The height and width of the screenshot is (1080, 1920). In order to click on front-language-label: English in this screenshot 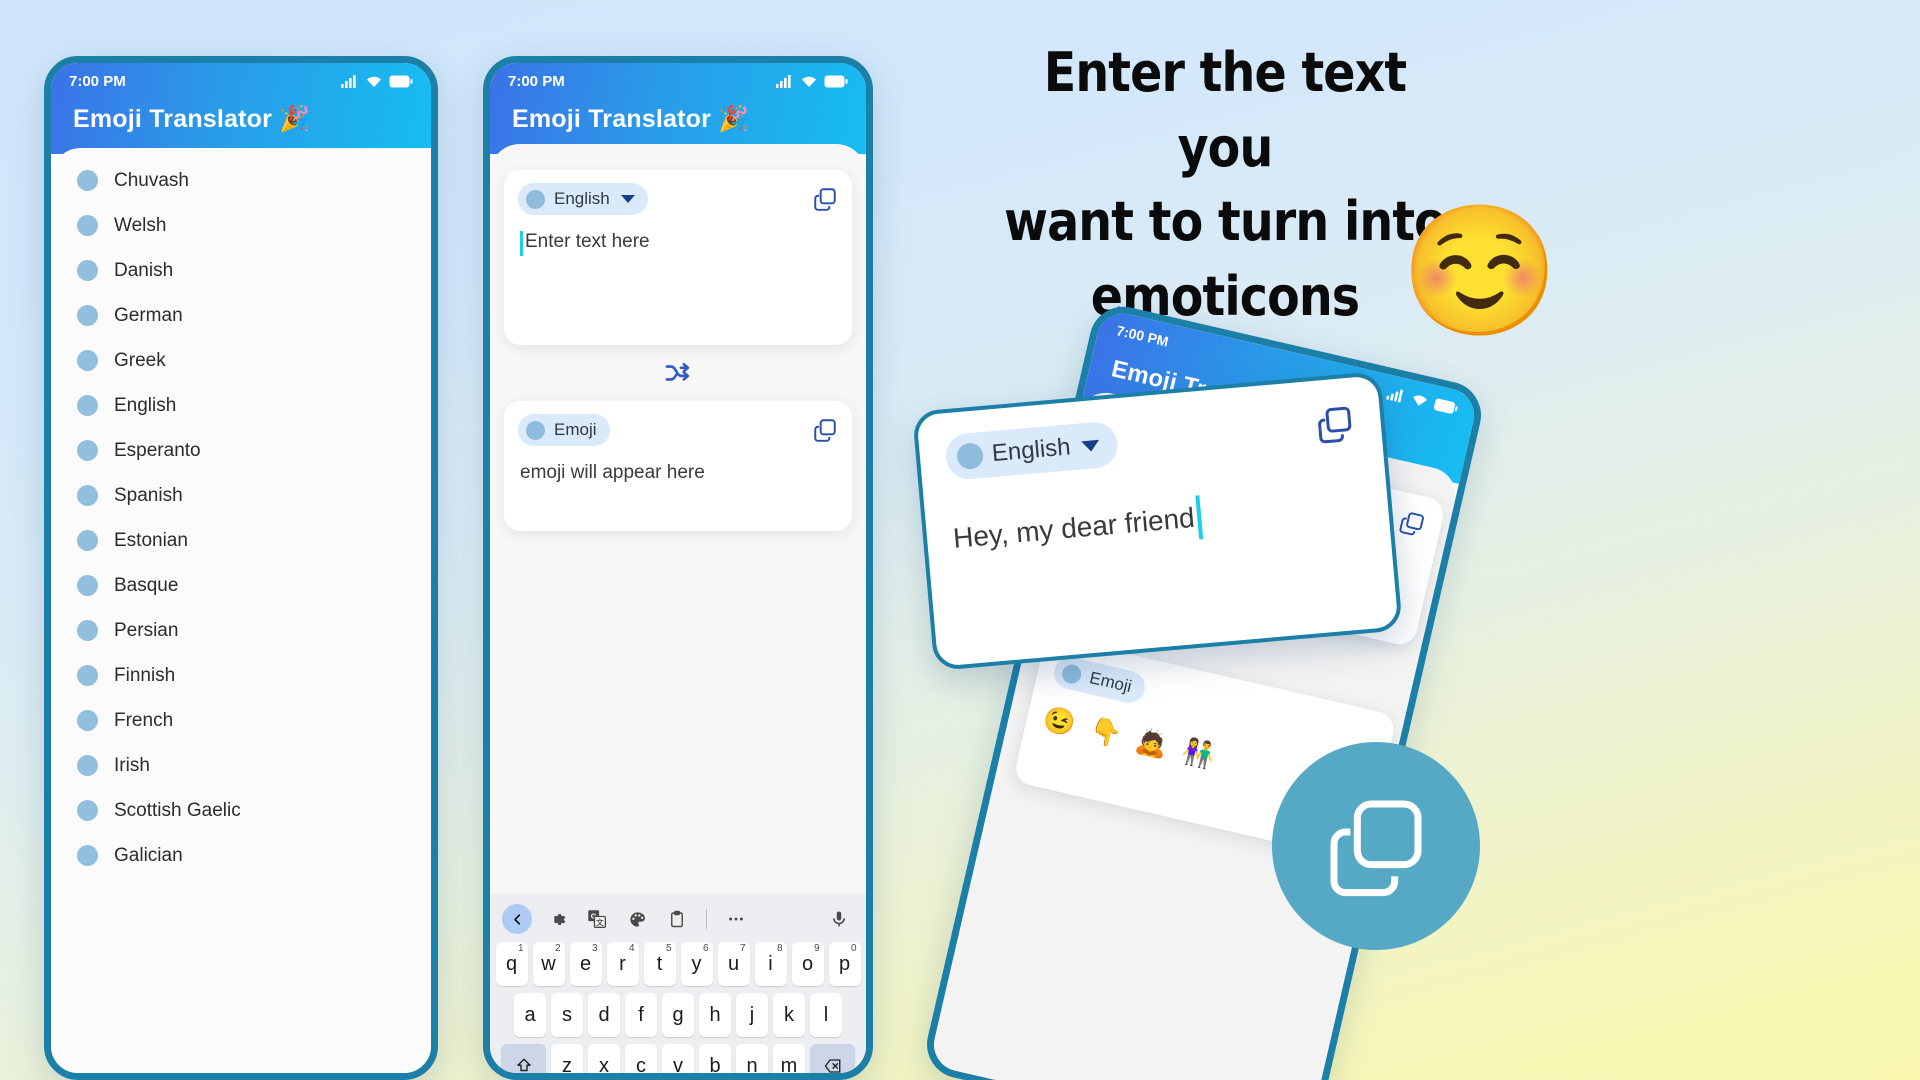, I will do `click(1031, 450)`.